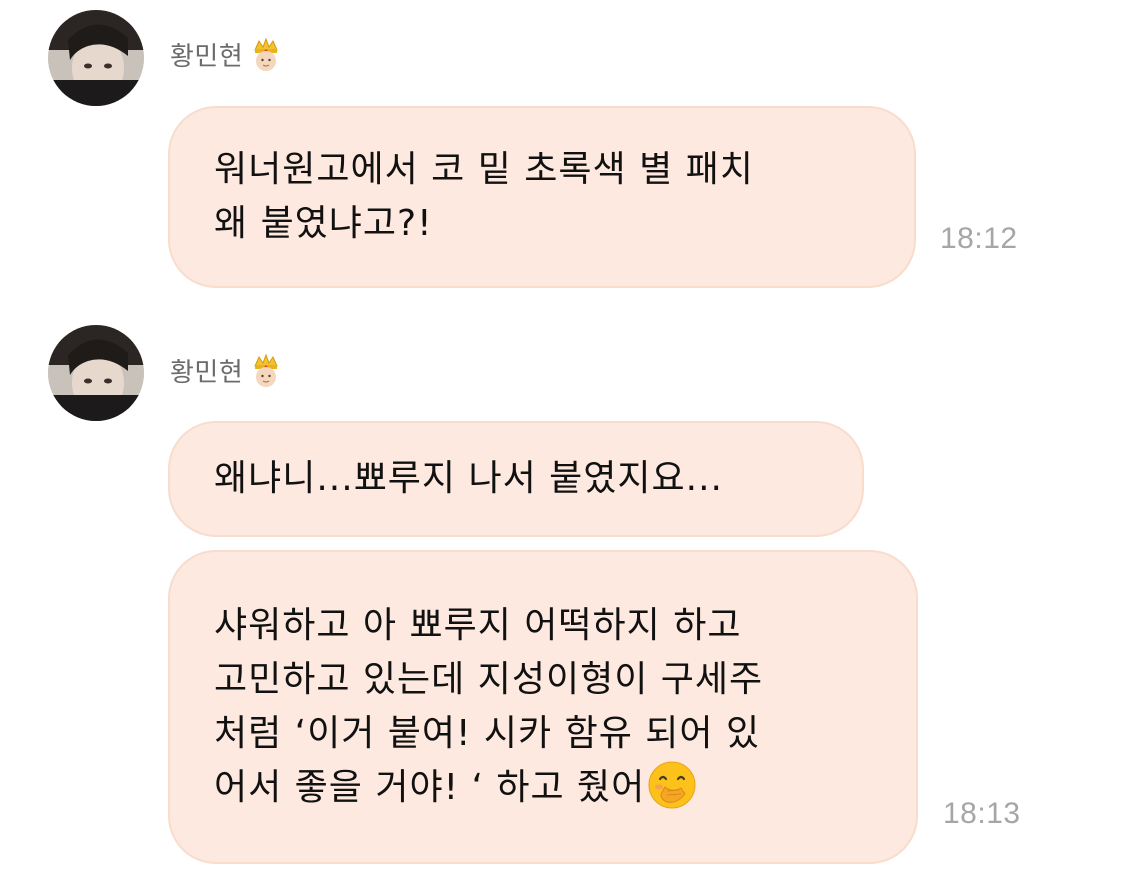  Describe the element at coordinates (672, 785) in the screenshot. I see `face-with-hand-over-mouth-emoji-icon` at that location.